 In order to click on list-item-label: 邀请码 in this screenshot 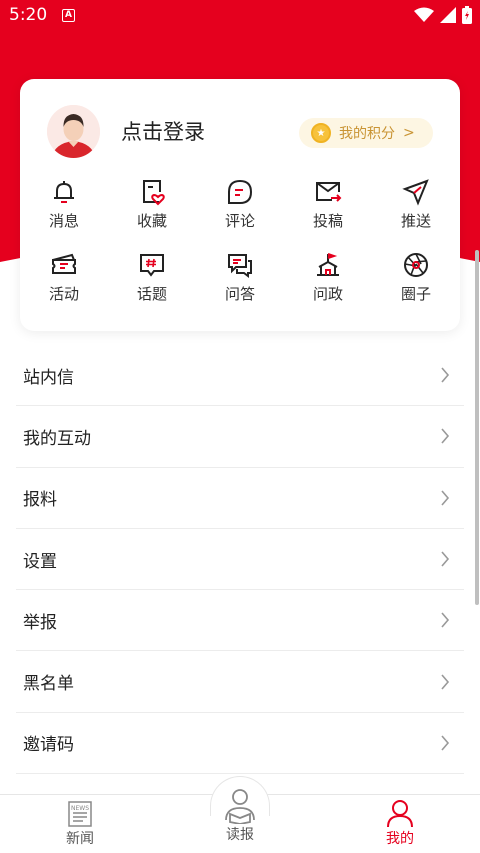, I will do `click(48, 745)`.